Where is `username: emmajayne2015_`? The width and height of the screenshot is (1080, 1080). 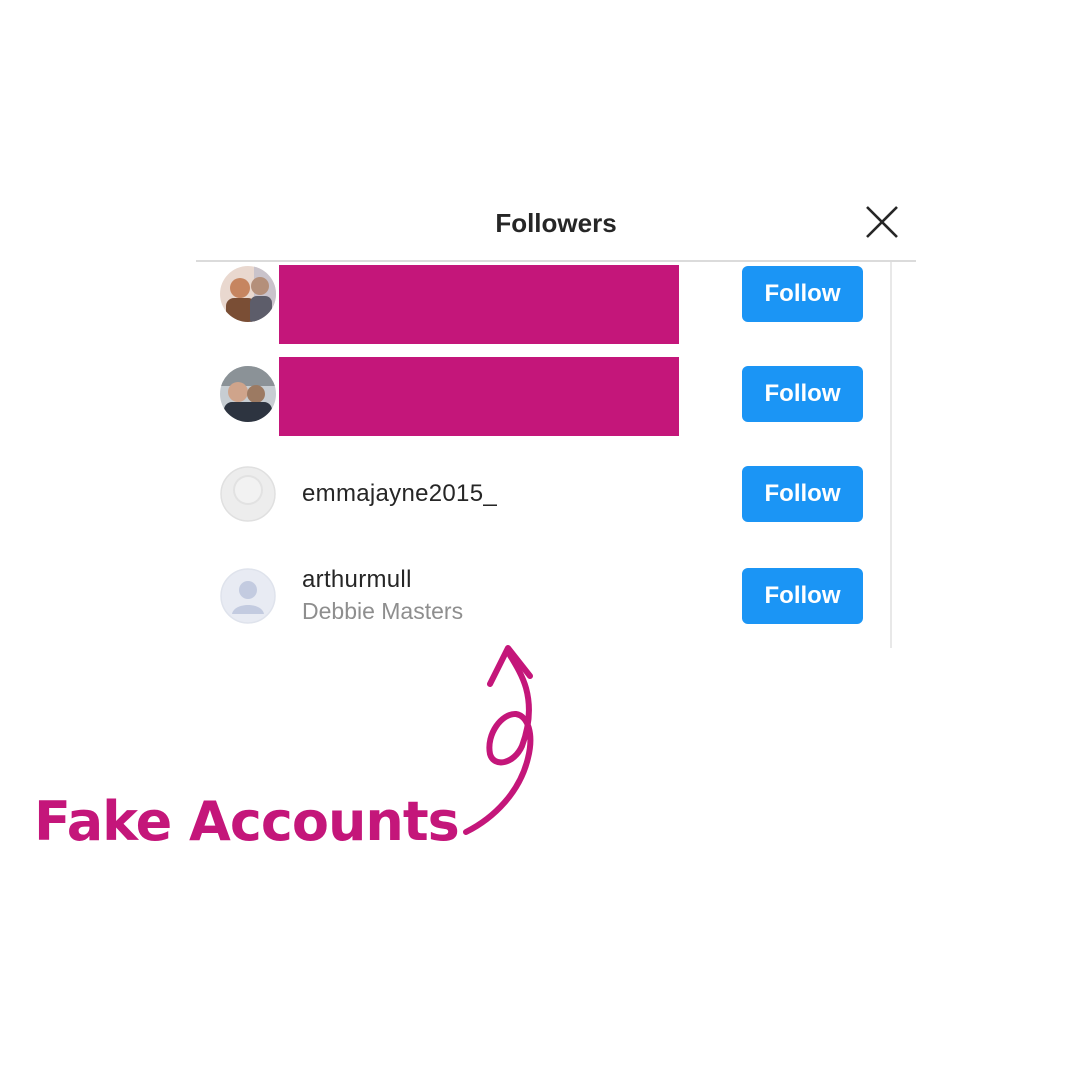 username: emmajayne2015_ is located at coordinates (399, 494).